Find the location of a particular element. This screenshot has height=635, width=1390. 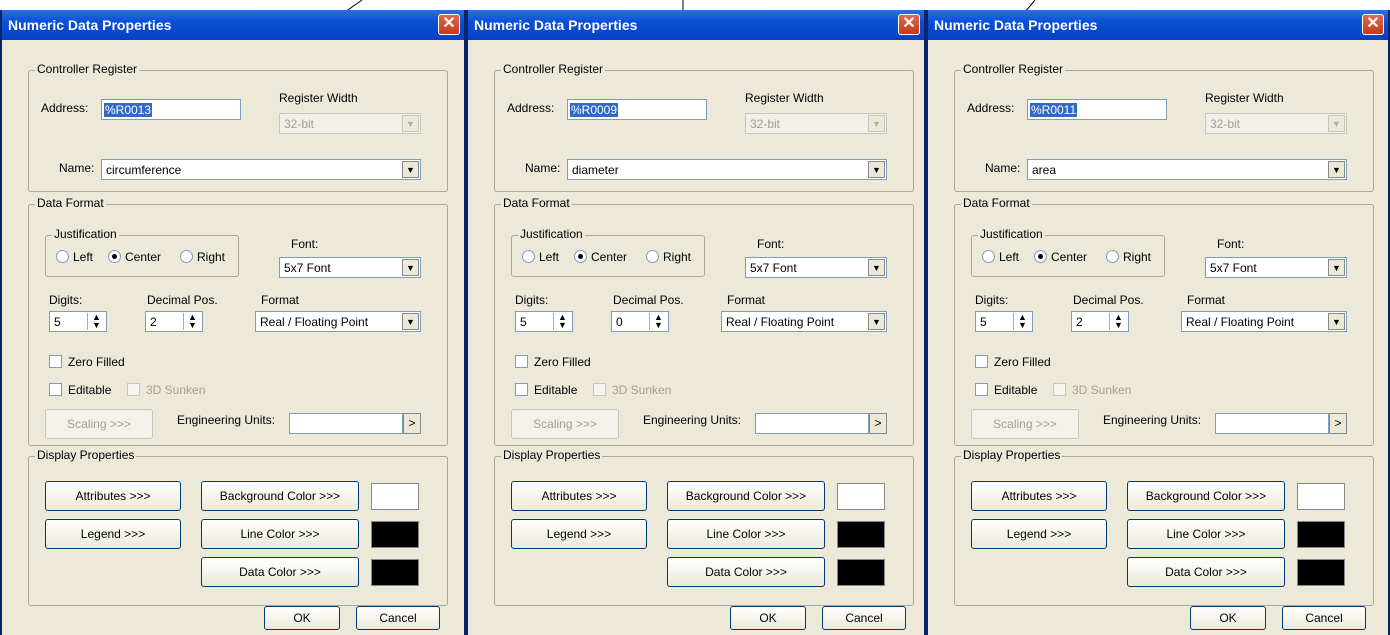

register-width-select: 32-bit ▼ is located at coordinates (350, 123).